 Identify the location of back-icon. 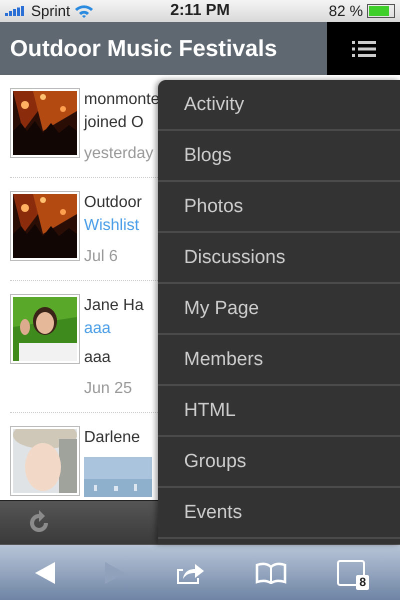
(45, 573).